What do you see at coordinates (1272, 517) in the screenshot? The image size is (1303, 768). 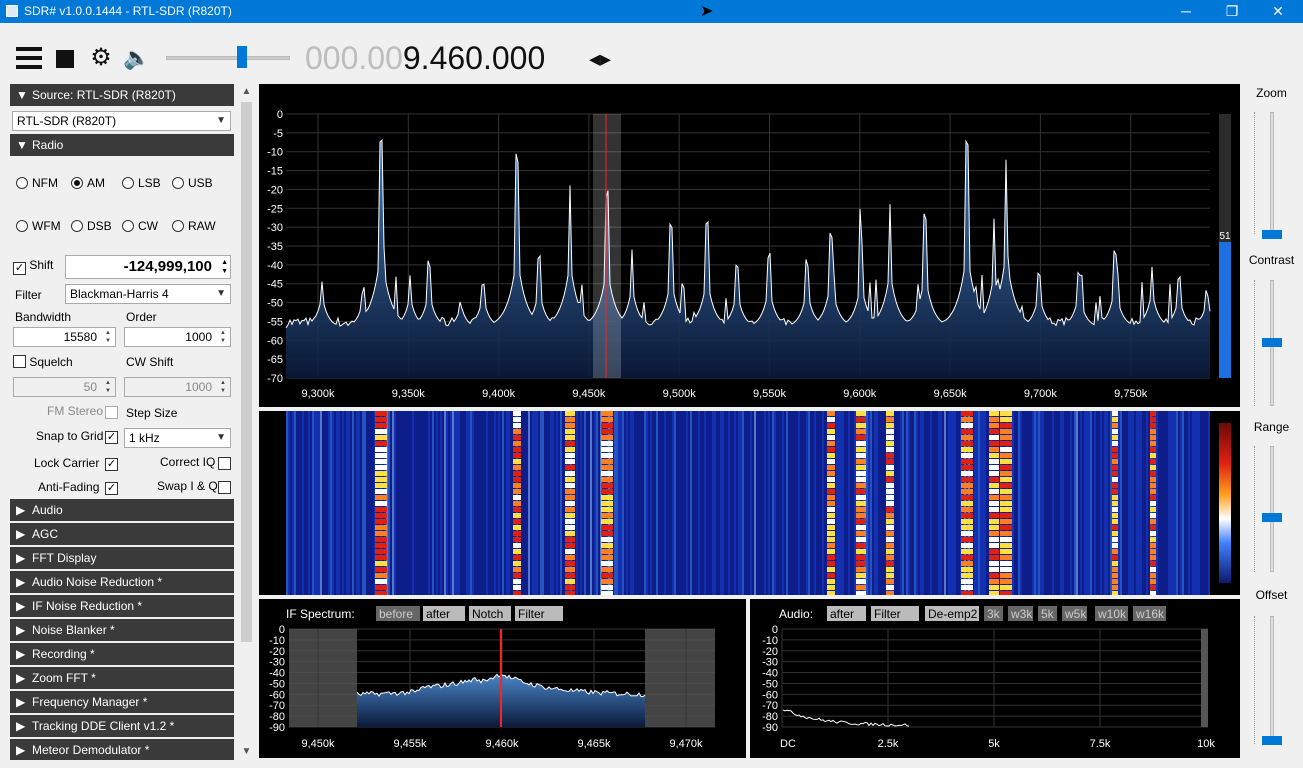 I see `range-slider-thumb` at bounding box center [1272, 517].